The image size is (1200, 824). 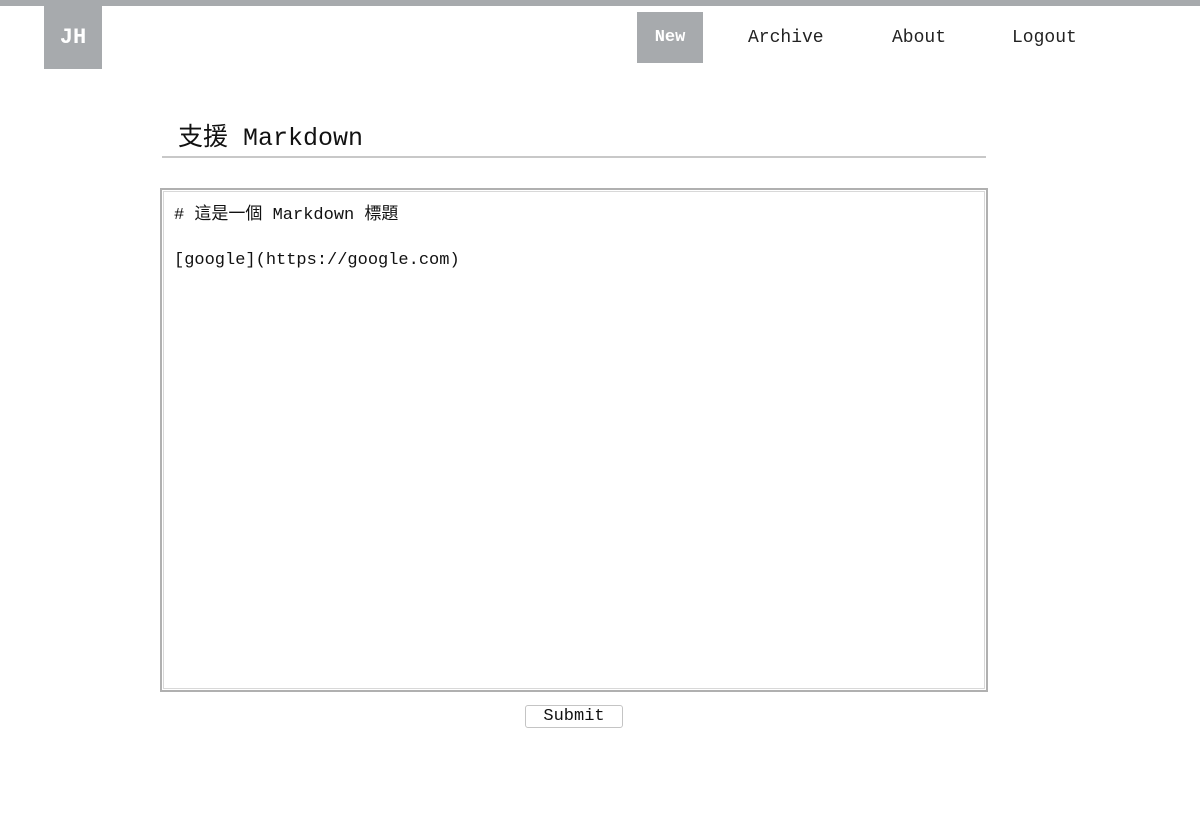 I want to click on top-accent-bar, so click(x=600, y=3).